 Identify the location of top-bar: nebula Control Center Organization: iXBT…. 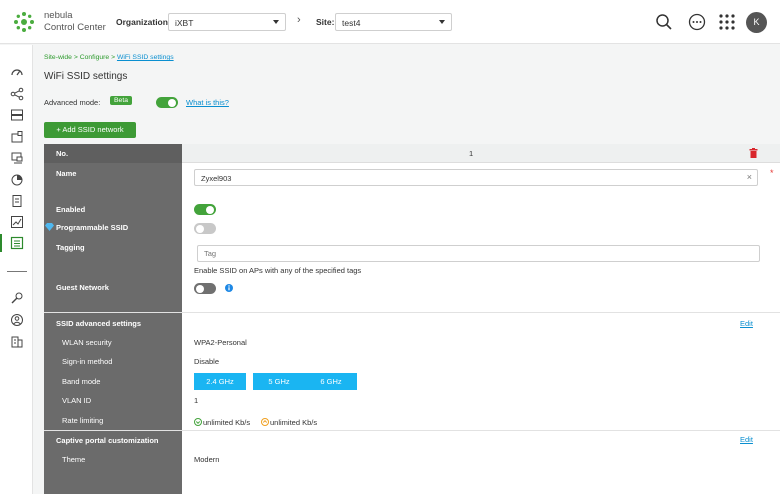
(390, 22).